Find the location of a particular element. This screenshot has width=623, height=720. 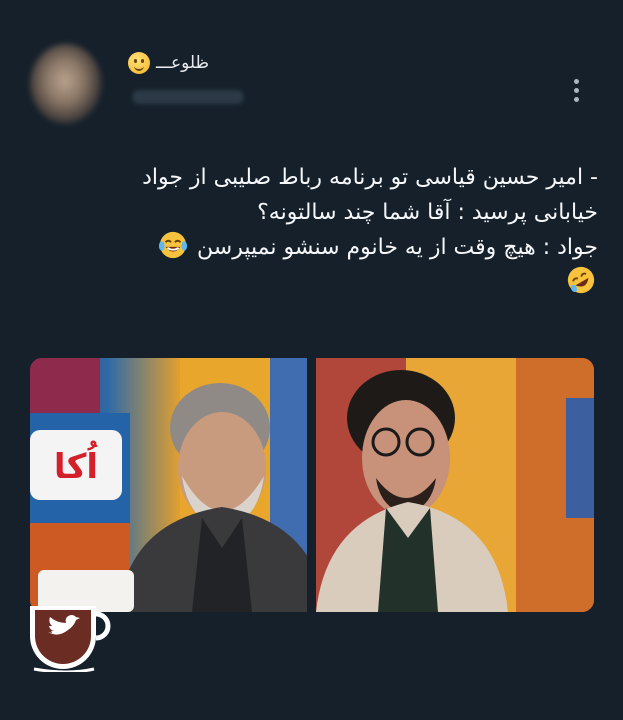

tweet-line: خیابانی پرسید : آقا شما چند سالتونه؟ is located at coordinates (427, 212).